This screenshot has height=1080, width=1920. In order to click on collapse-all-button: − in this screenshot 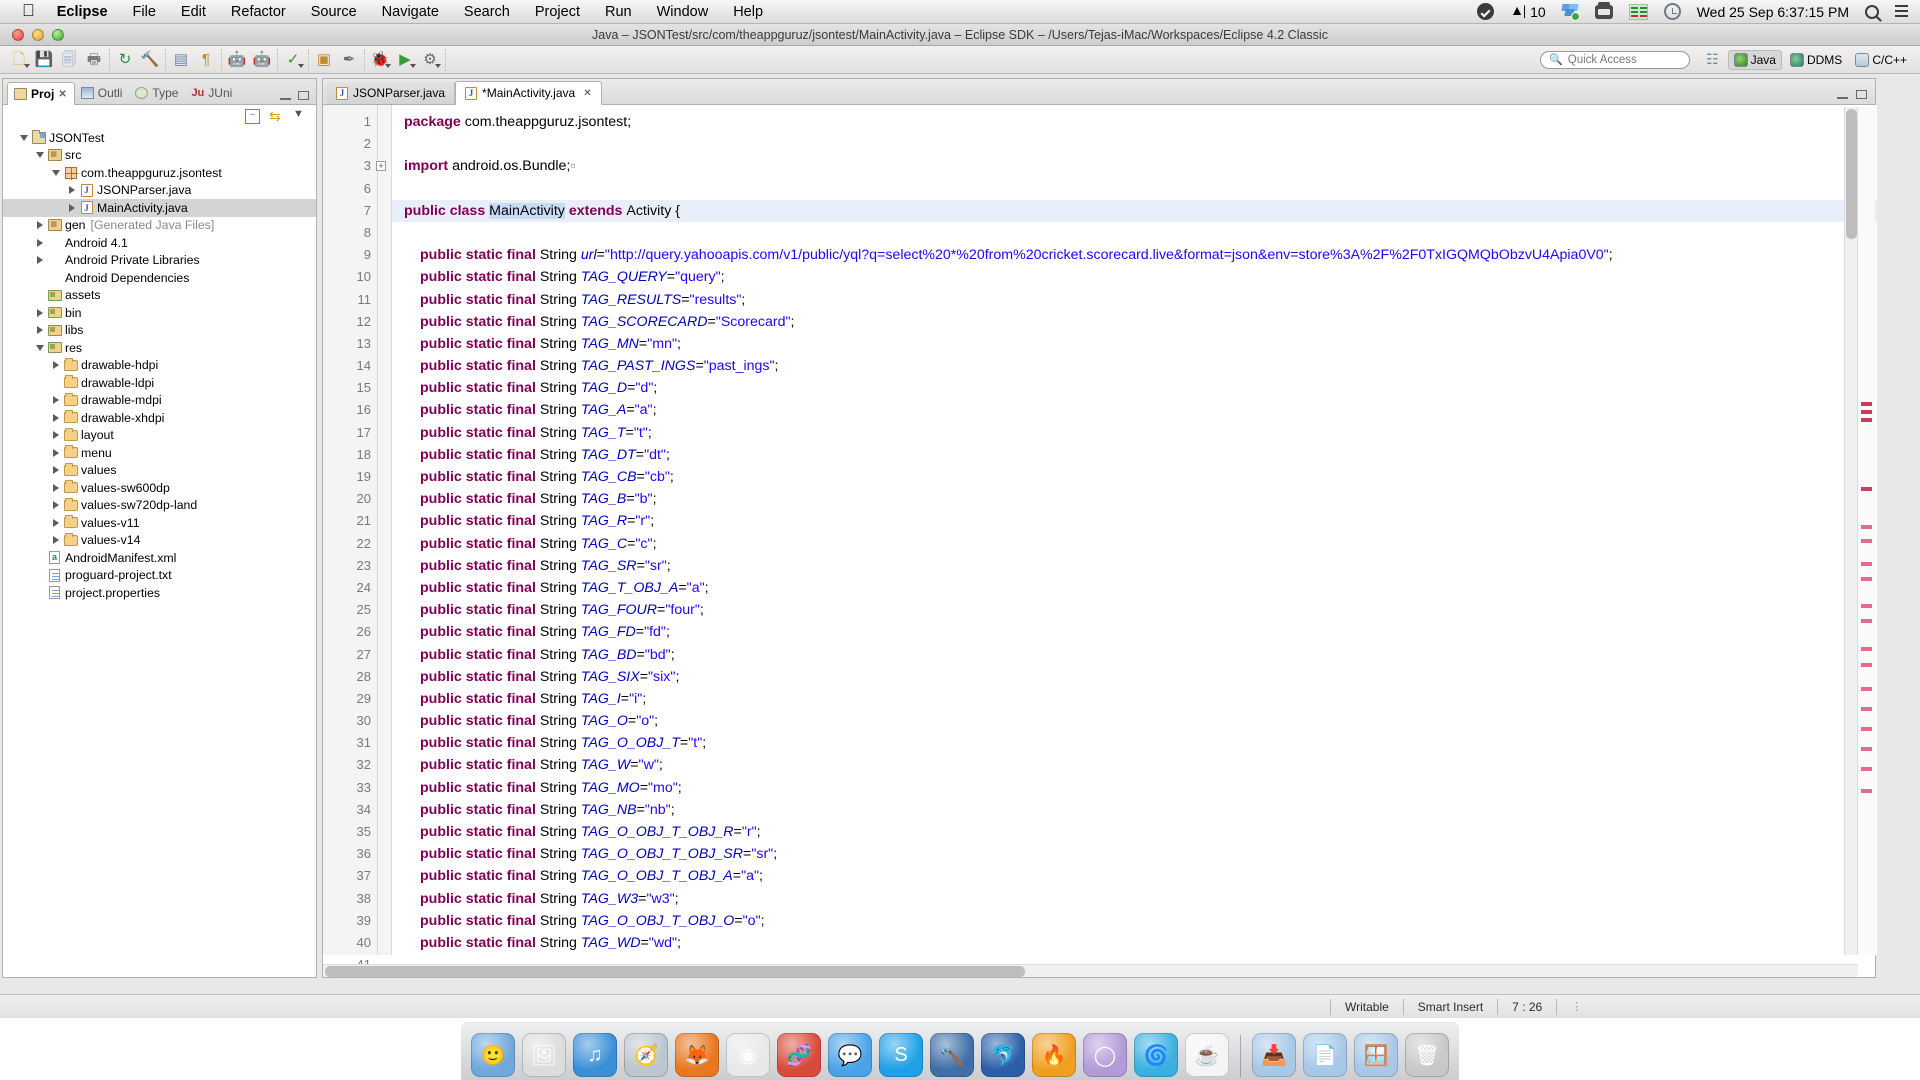, I will do `click(252, 116)`.